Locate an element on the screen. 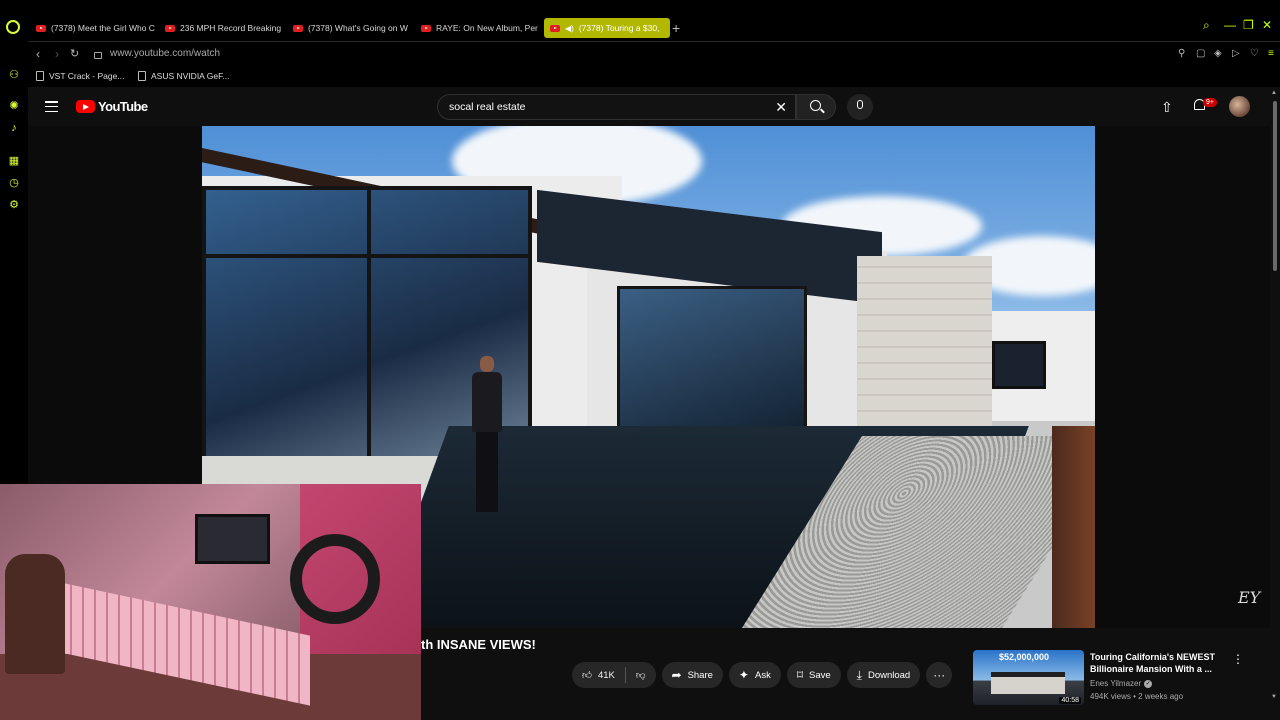  dislike-button: 👎︎ is located at coordinates (641, 675).